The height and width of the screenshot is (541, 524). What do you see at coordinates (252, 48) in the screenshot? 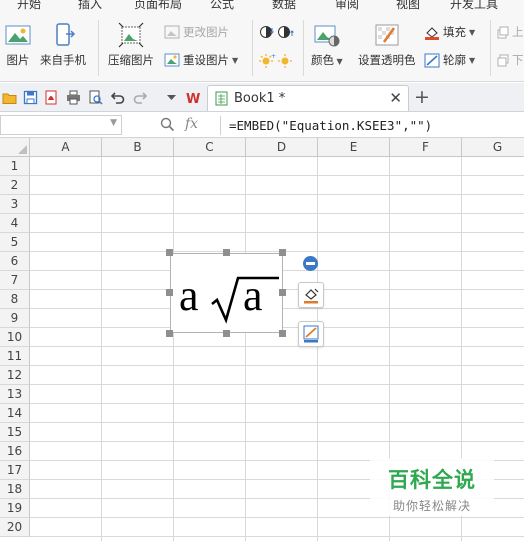
I see `ribbon-divider` at bounding box center [252, 48].